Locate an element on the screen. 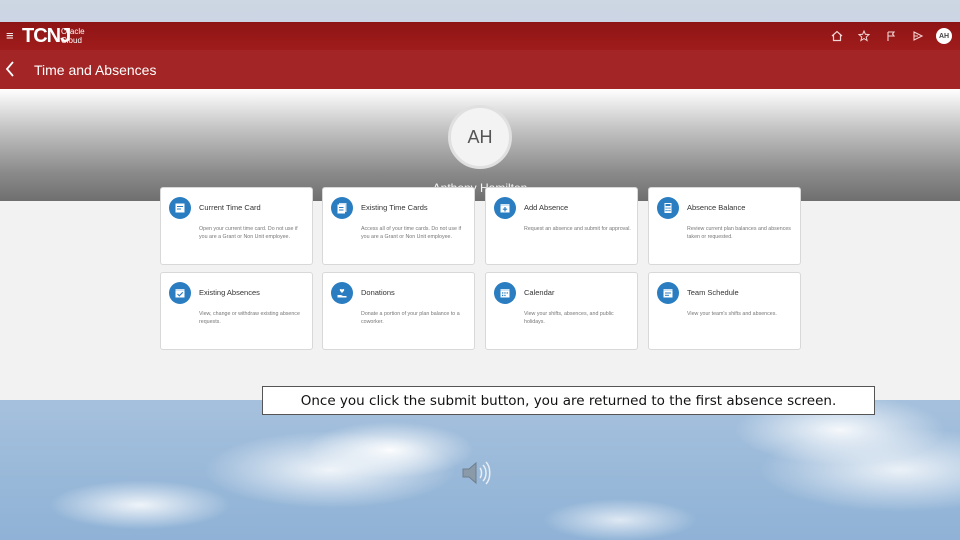  header-actions: AH is located at coordinates (887, 36).